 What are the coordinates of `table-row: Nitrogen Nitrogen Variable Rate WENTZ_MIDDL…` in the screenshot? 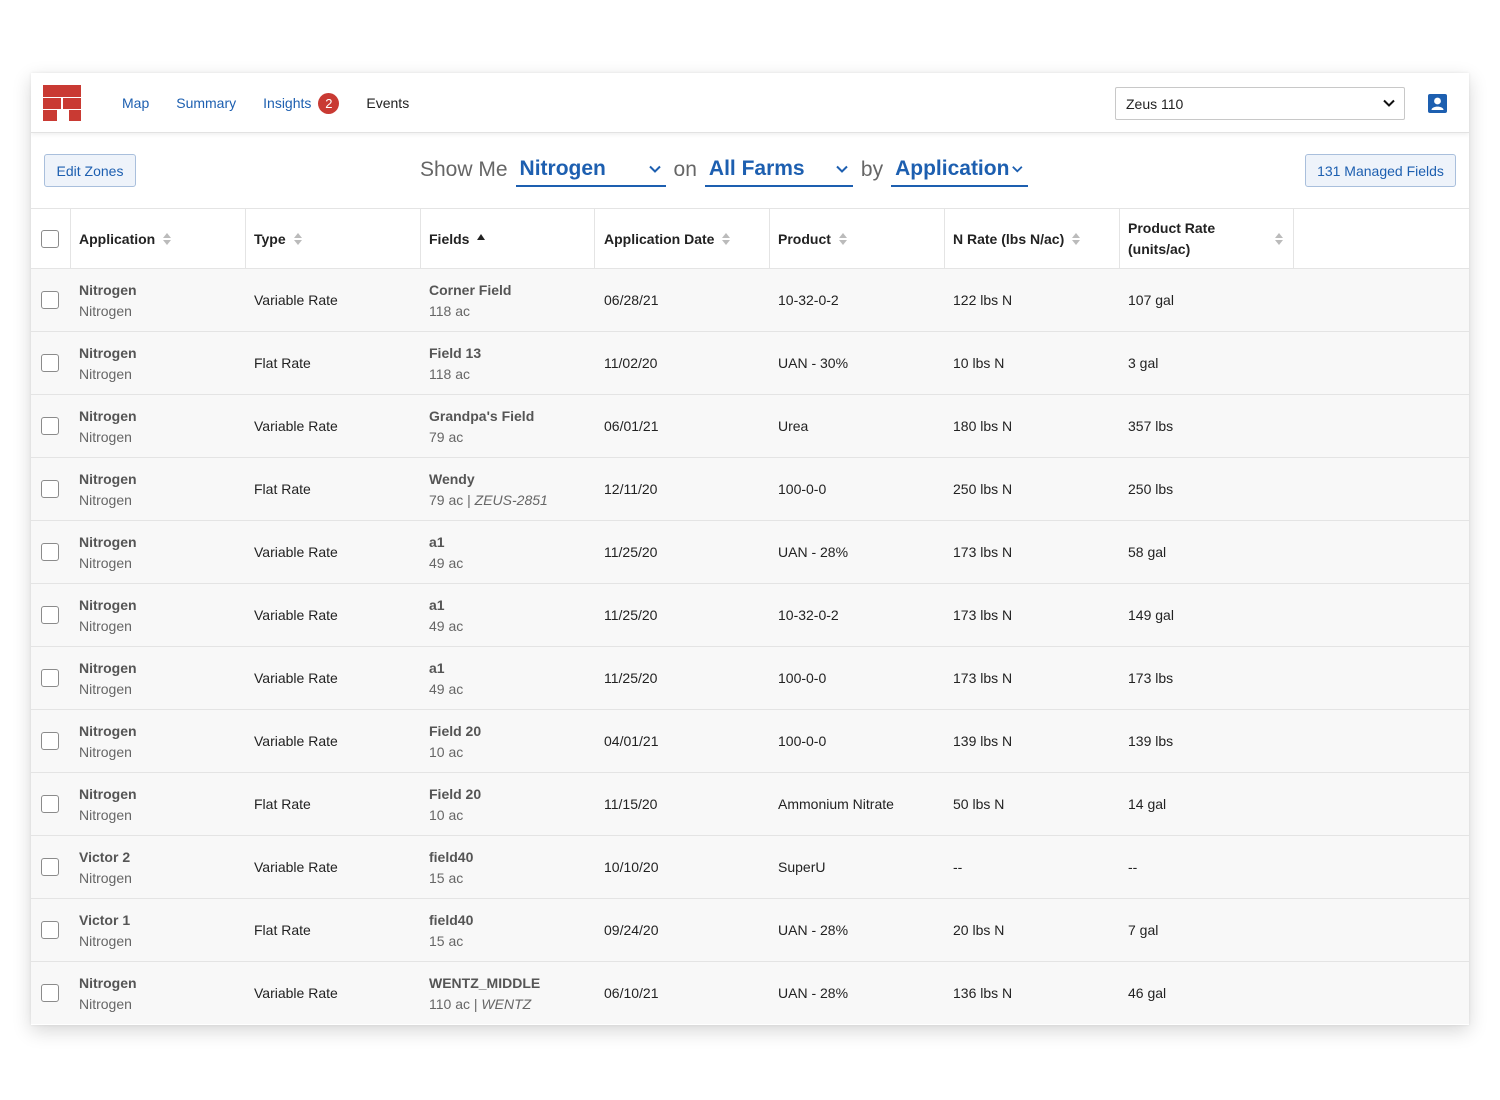 It's located at (750, 992).